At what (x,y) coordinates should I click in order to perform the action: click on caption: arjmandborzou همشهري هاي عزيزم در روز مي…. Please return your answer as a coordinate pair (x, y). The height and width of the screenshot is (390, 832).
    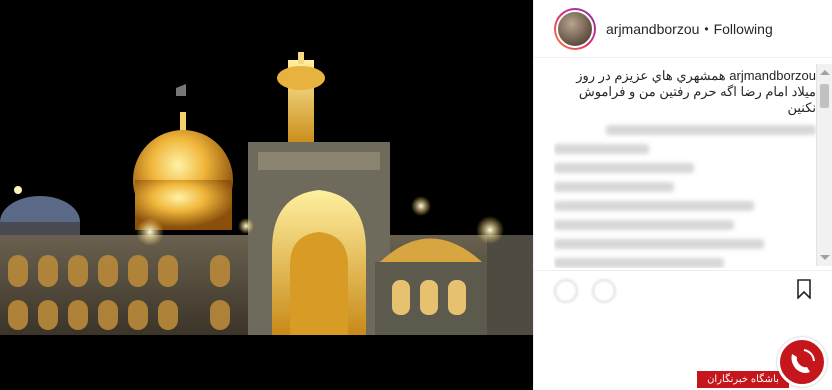
    Looking at the image, I should click on (685, 92).